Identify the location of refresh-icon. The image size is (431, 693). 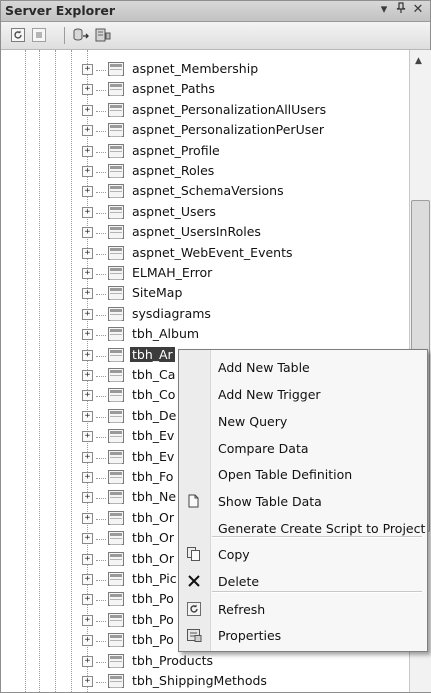
(18, 35).